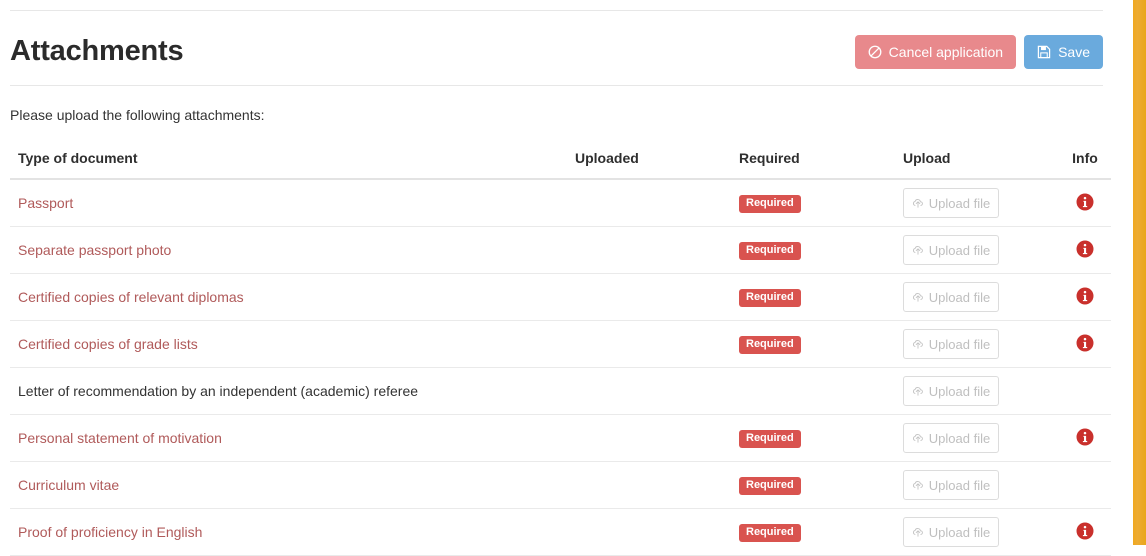  I want to click on cell-document-type: Certified copies of grade lists, so click(292, 344).